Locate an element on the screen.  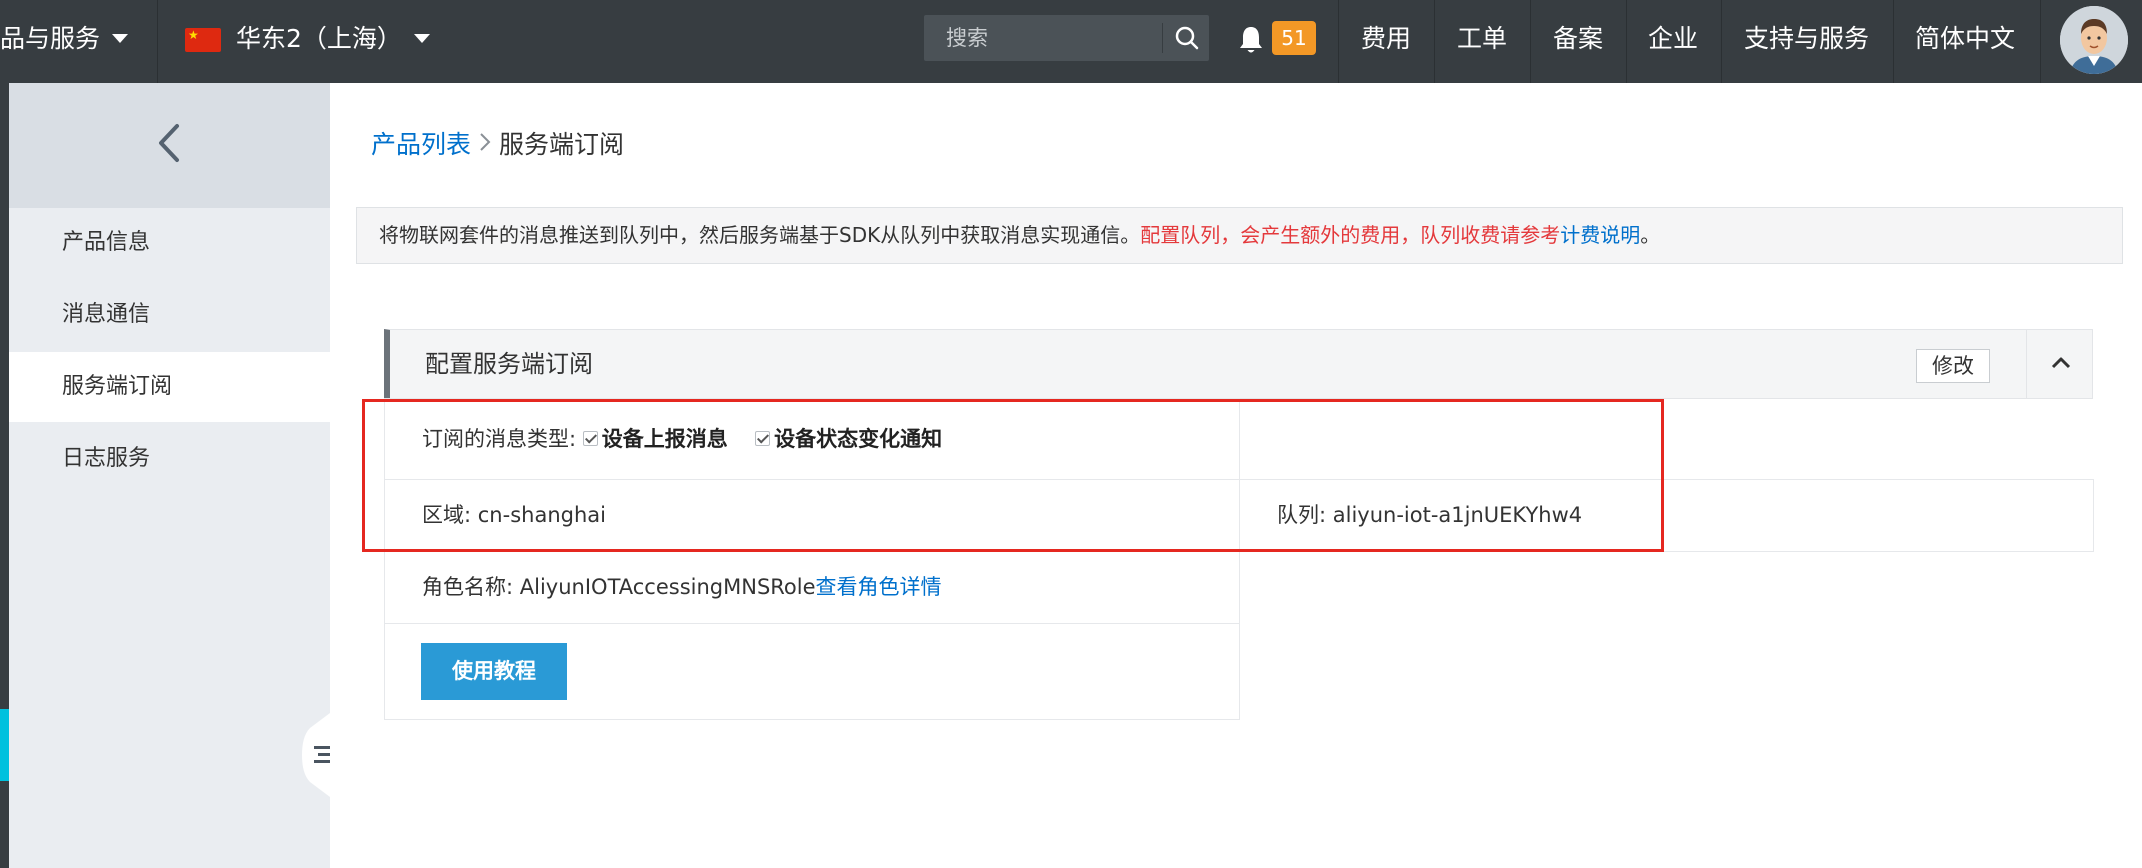
nav-item-tickets: 工单 is located at coordinates (1482, 41).